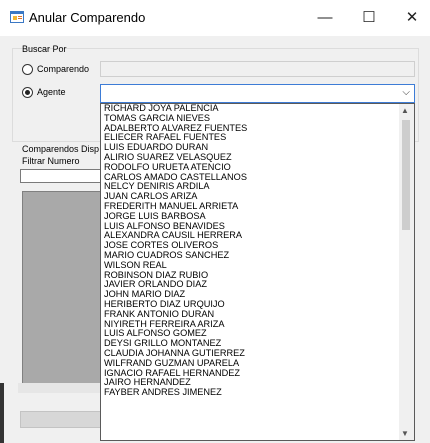 The image size is (430, 443). Describe the element at coordinates (409, 18) in the screenshot. I see `close-button: ✕` at that location.